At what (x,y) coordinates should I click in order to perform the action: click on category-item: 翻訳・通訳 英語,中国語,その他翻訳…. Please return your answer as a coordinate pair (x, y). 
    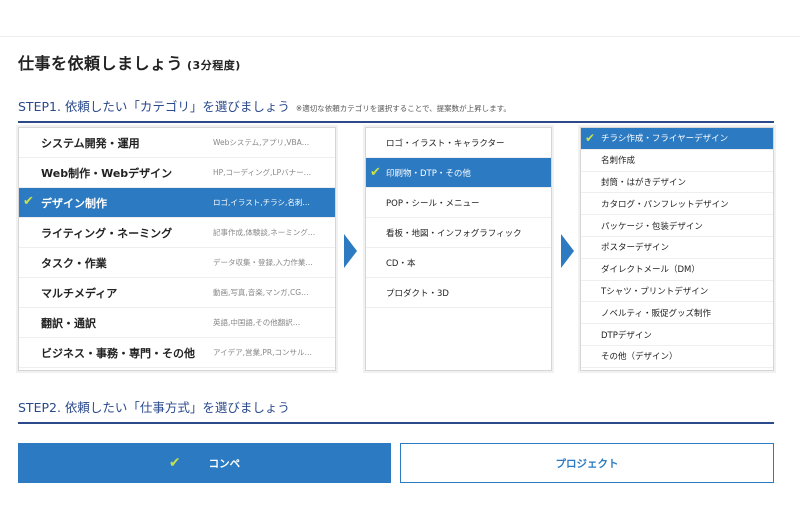
    Looking at the image, I should click on (177, 323).